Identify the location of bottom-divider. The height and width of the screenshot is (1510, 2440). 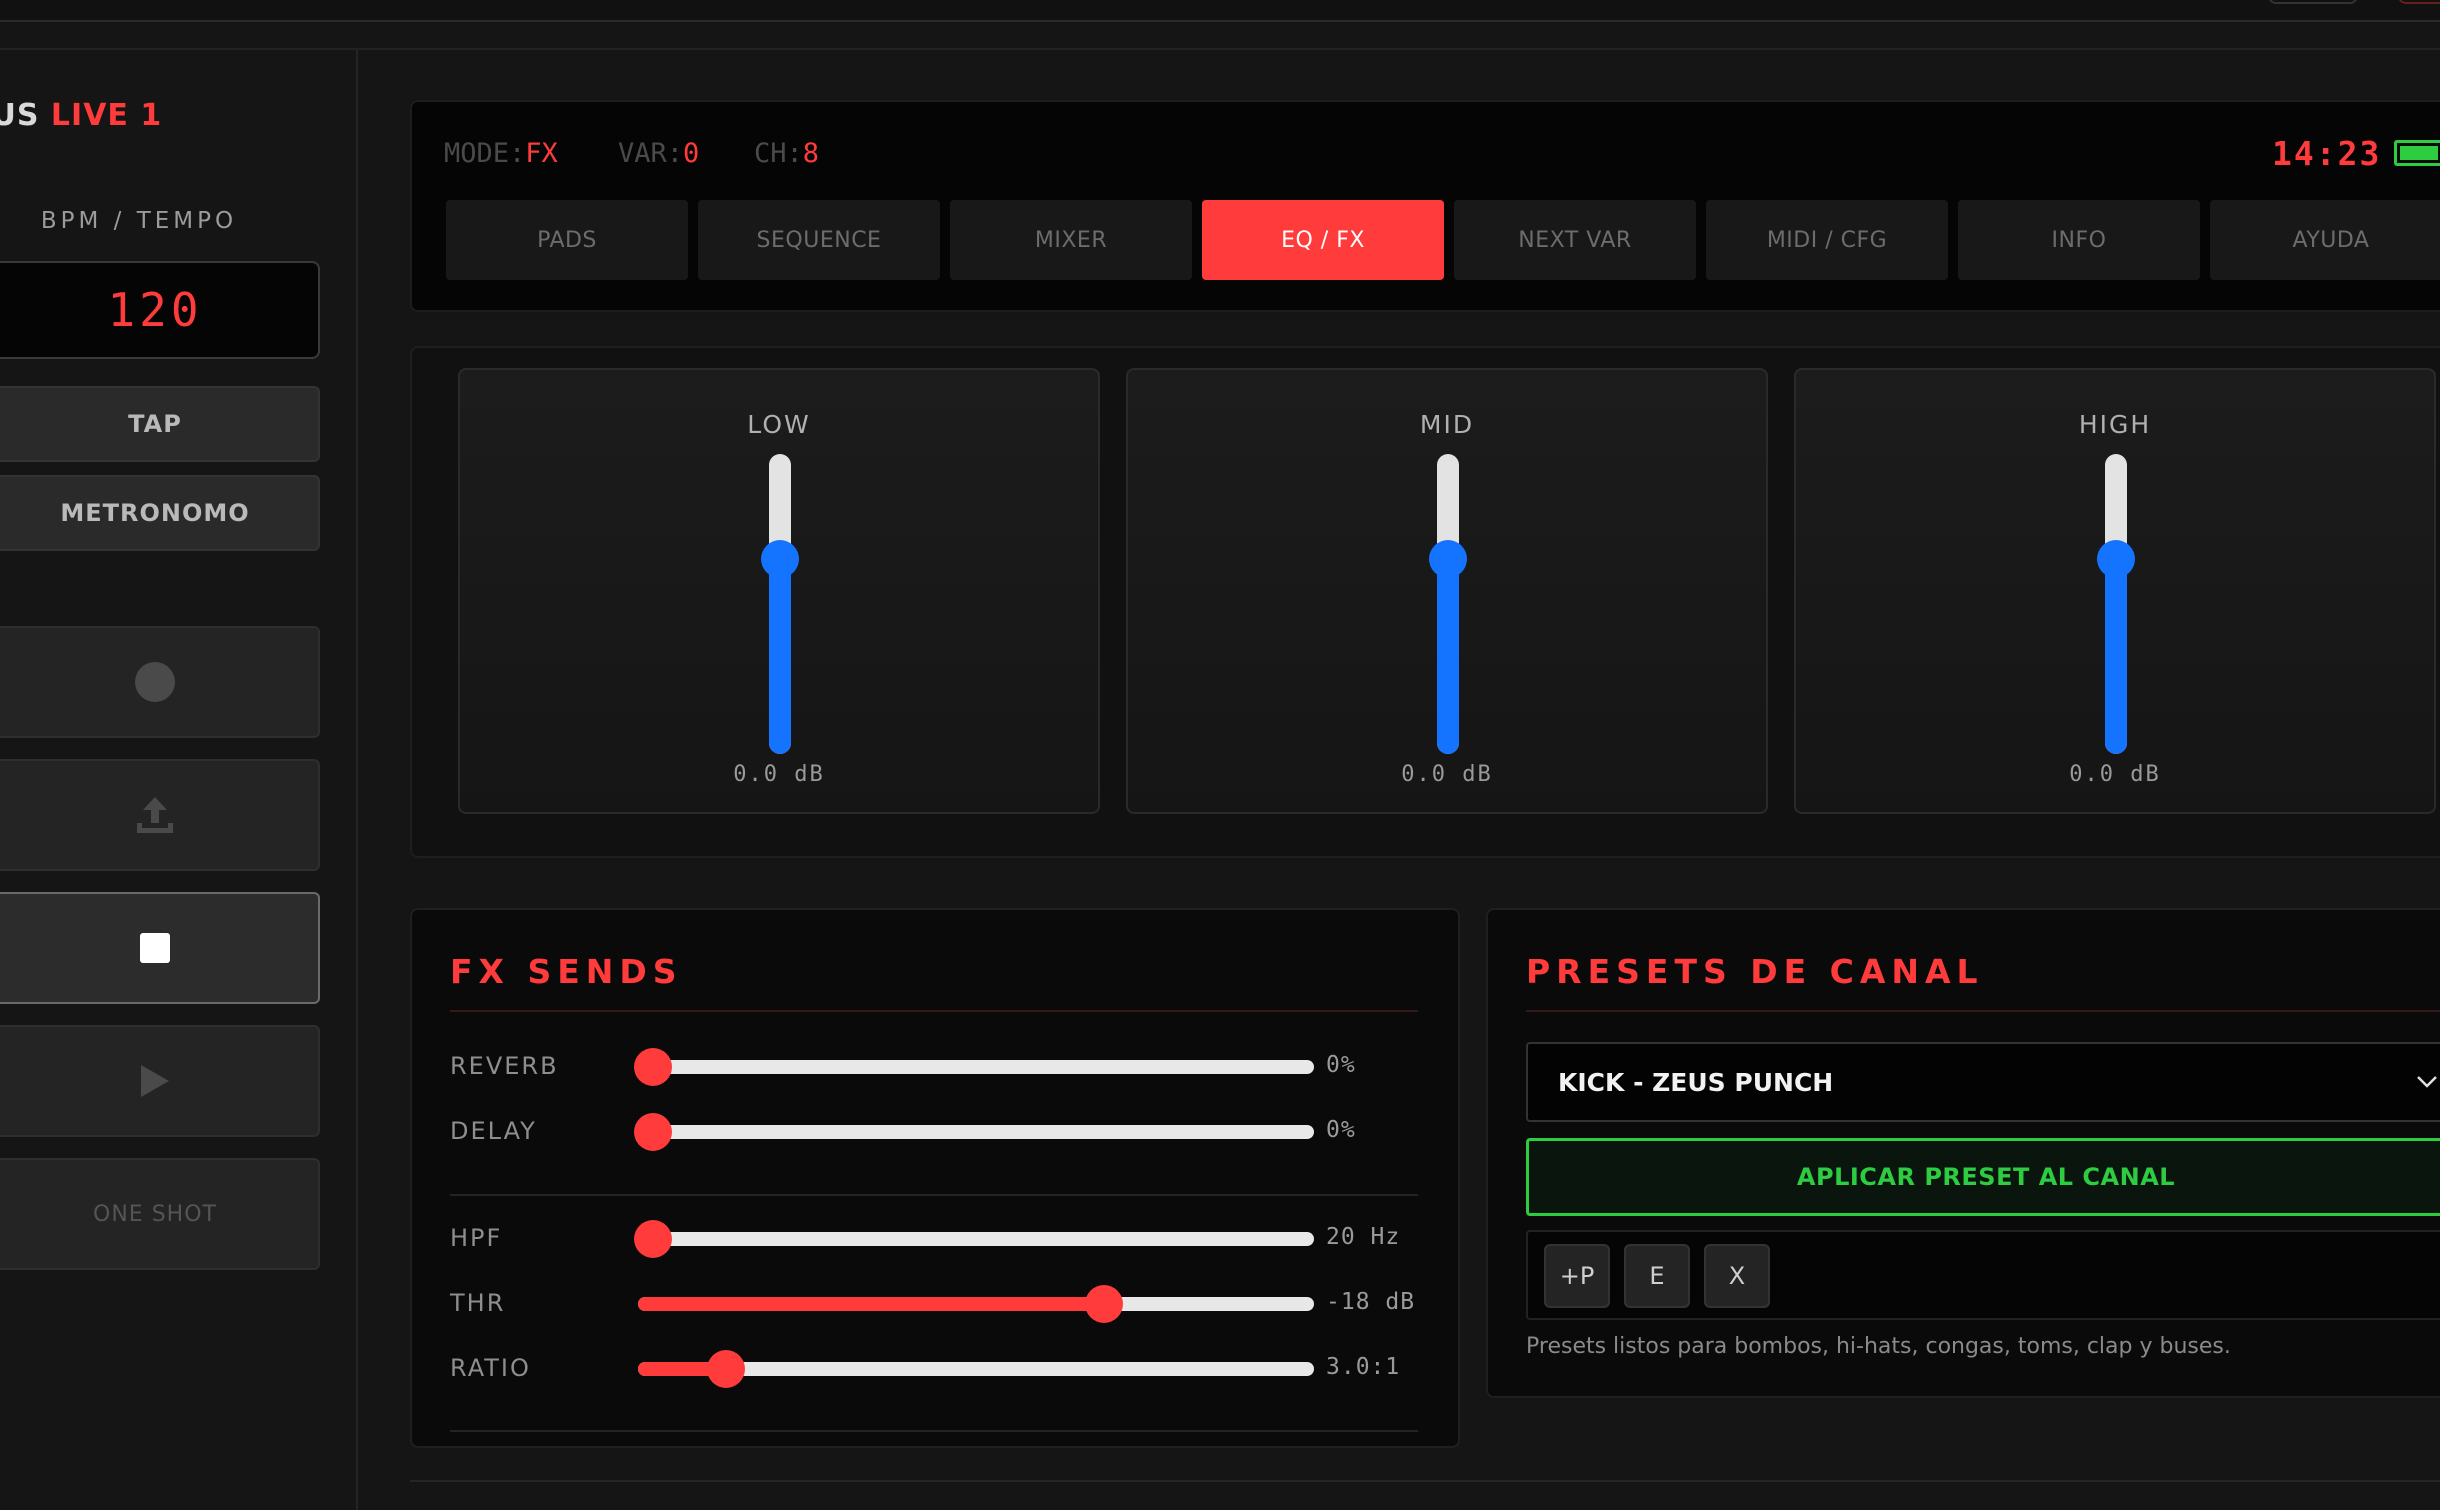
(1425, 1481).